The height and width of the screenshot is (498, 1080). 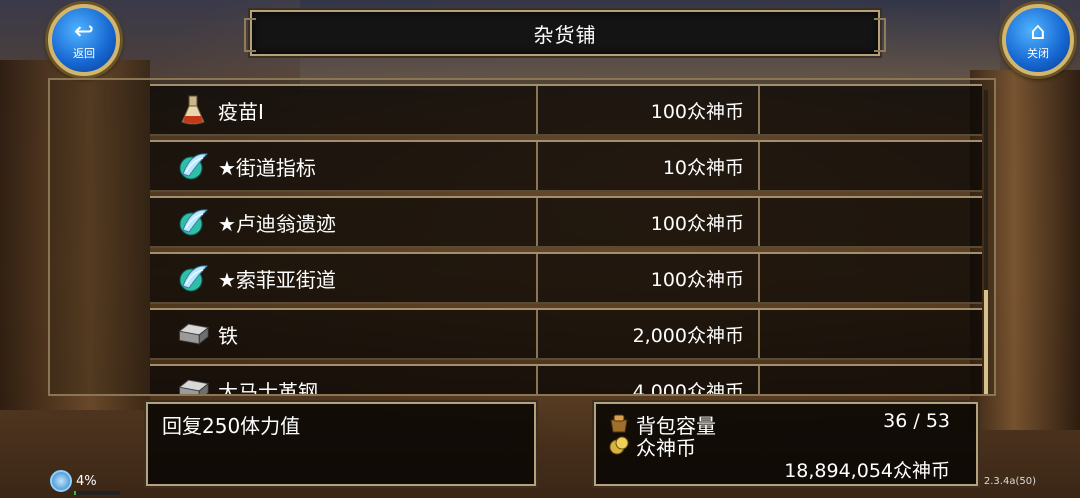 What do you see at coordinates (268, 387) in the screenshot?
I see `item-name: 大马士革钢` at bounding box center [268, 387].